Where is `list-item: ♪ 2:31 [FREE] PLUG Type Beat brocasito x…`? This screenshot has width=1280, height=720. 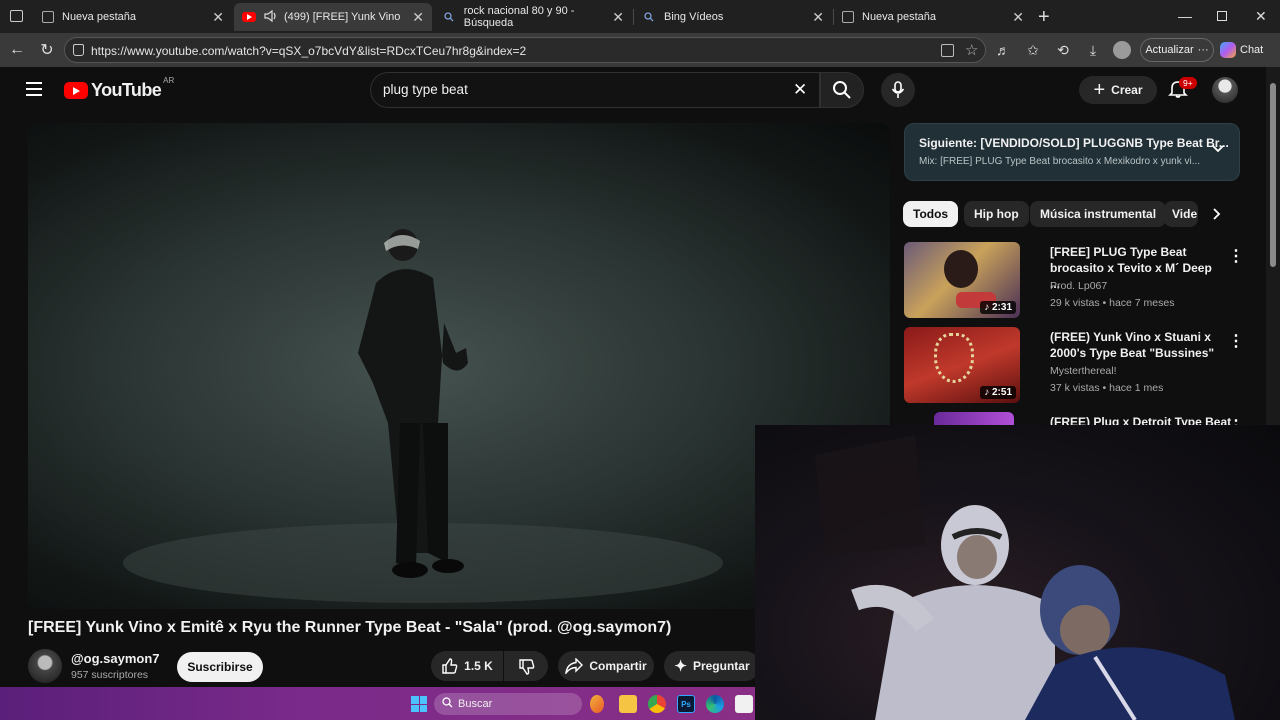 list-item: ♪ 2:31 [FREE] PLUG Type Beat brocasito x… is located at coordinates (1074, 281).